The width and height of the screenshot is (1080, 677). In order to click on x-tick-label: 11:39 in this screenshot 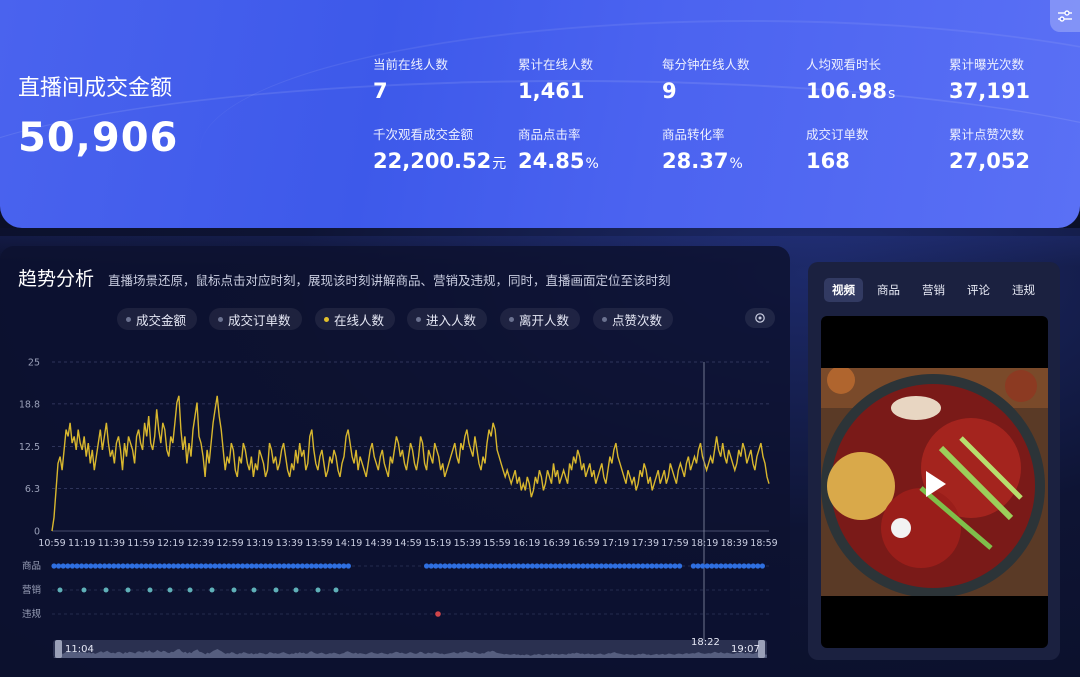, I will do `click(111, 543)`.